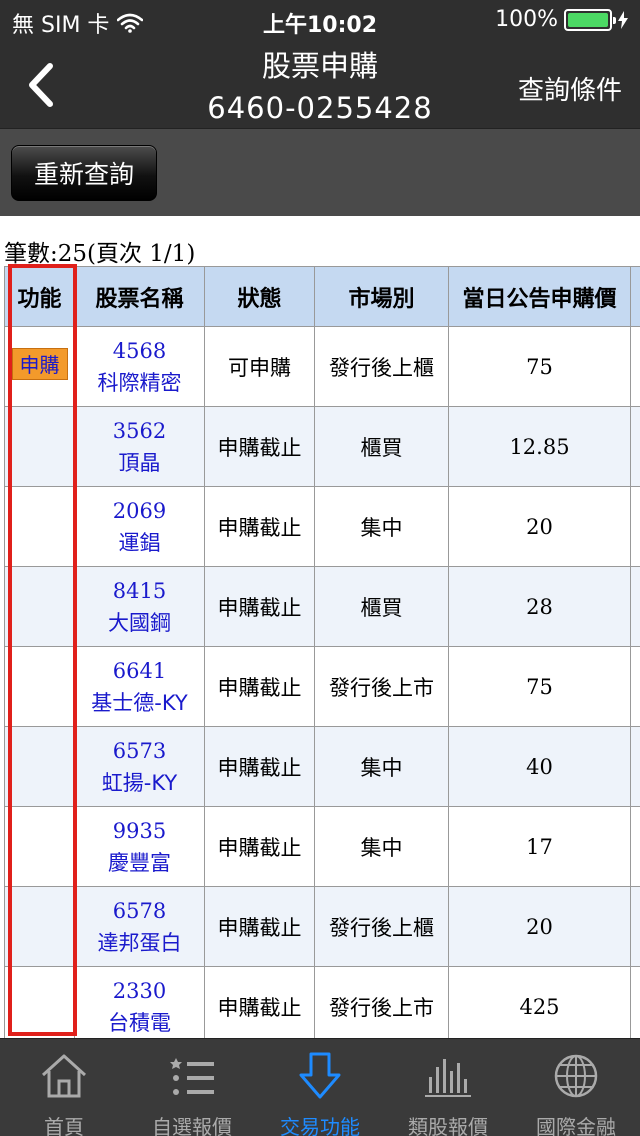 Image resolution: width=640 pixels, height=1136 pixels. Describe the element at coordinates (259, 366) in the screenshot. I see `status-cell: 可申購` at that location.